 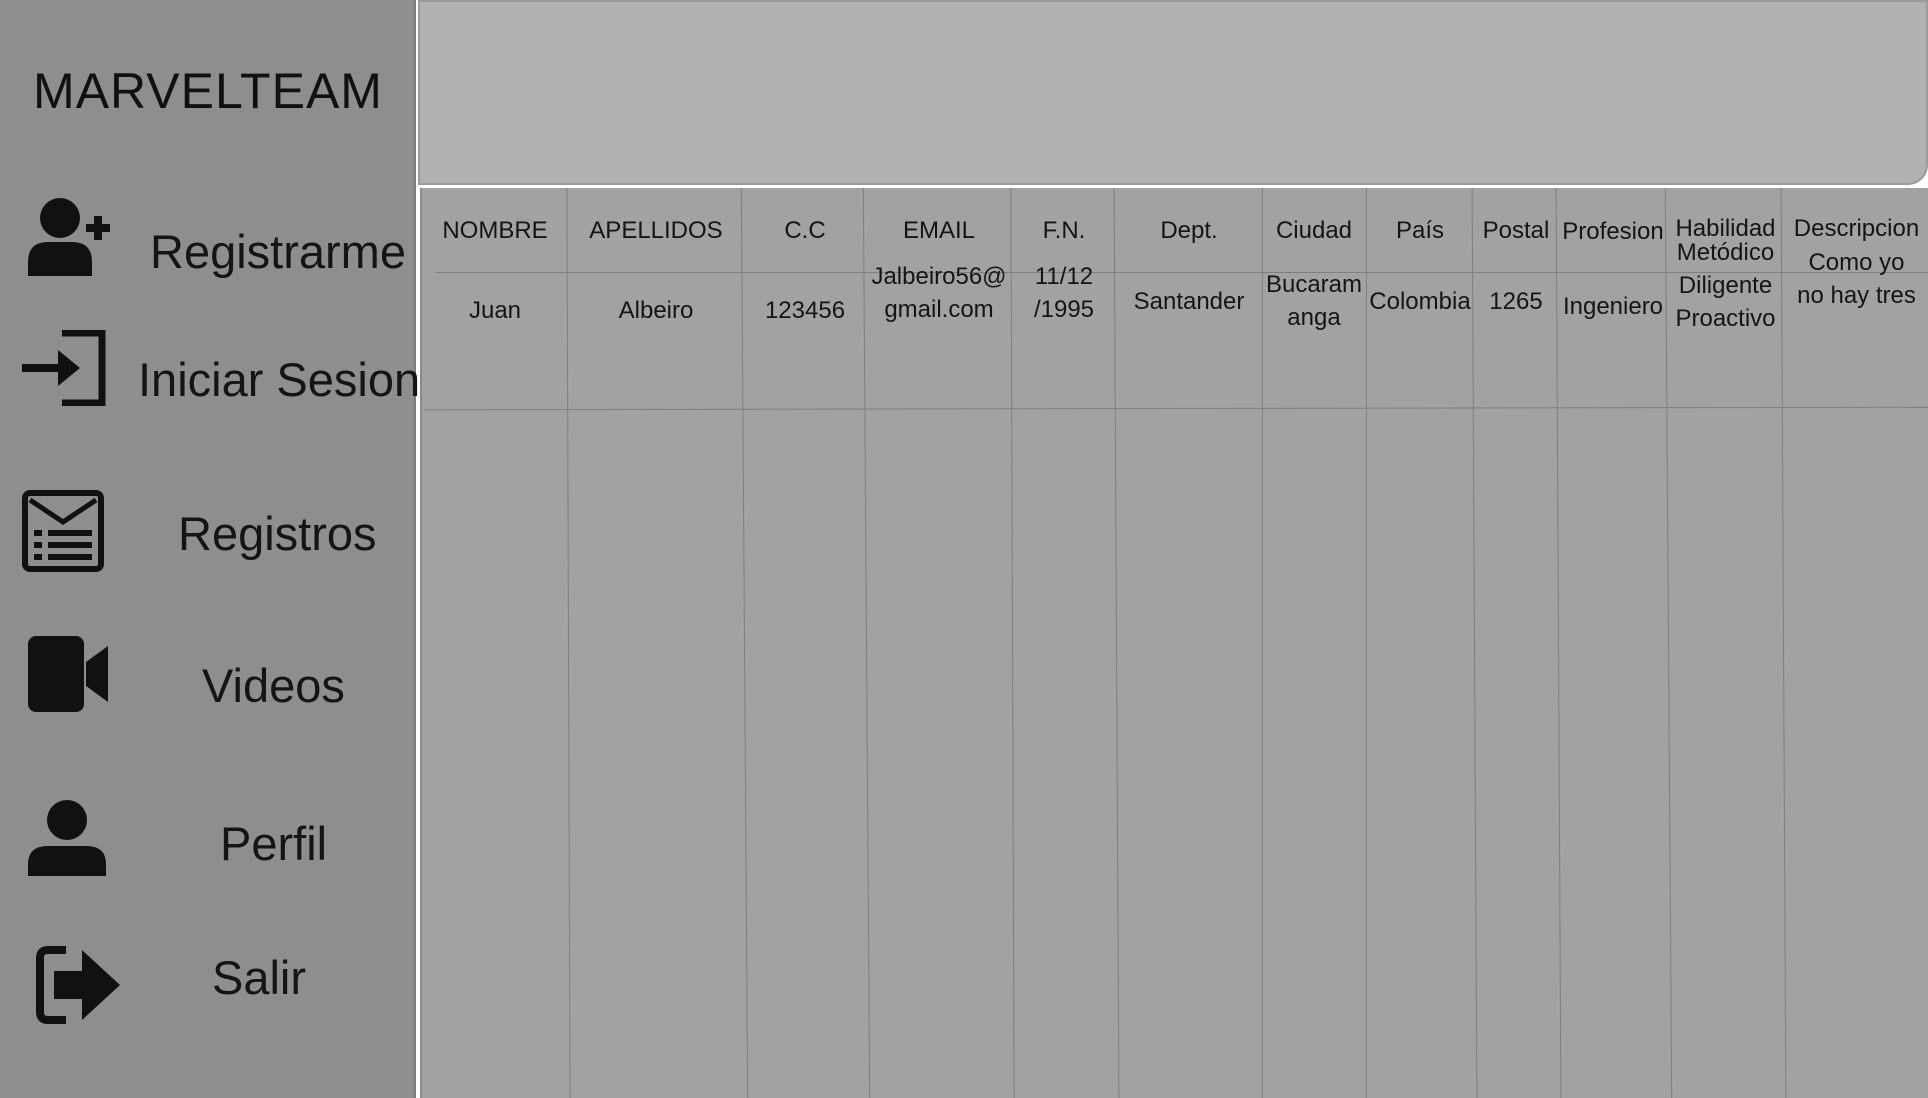 What do you see at coordinates (277, 533) in the screenshot?
I see `sidebar-item-label: Registros` at bounding box center [277, 533].